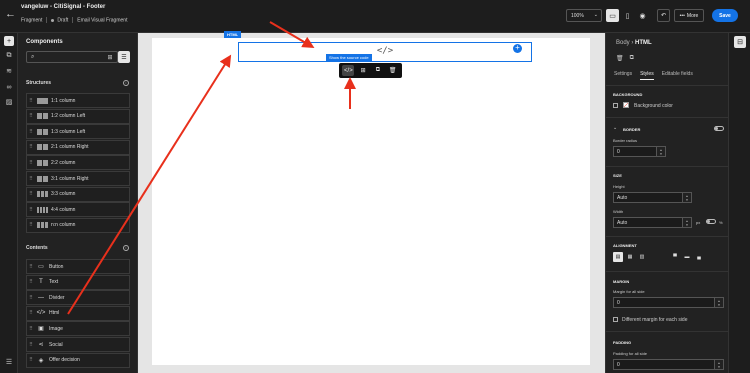 This screenshot has height=373, width=750. What do you see at coordinates (124, 57) in the screenshot?
I see `list-view-icon: ☰` at bounding box center [124, 57].